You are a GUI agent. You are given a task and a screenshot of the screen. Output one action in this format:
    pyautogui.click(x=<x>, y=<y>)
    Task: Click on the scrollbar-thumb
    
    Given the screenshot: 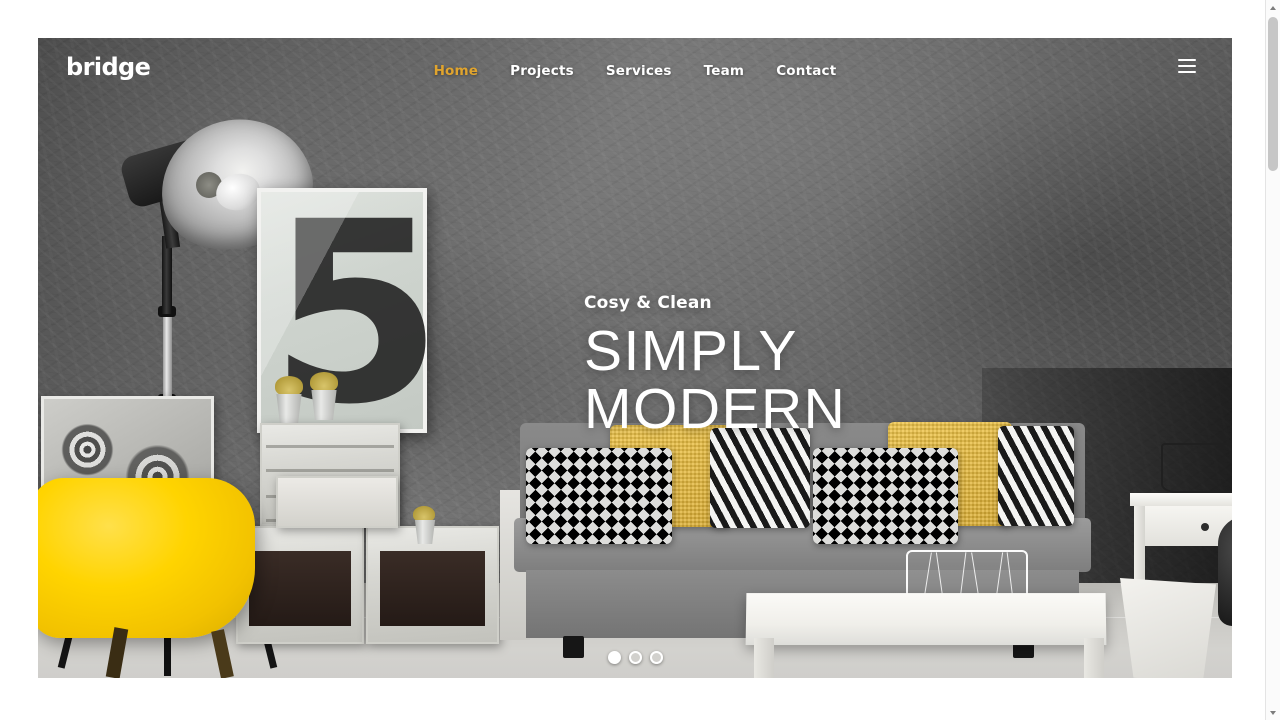 What is the action you would take?
    pyautogui.click(x=1273, y=94)
    